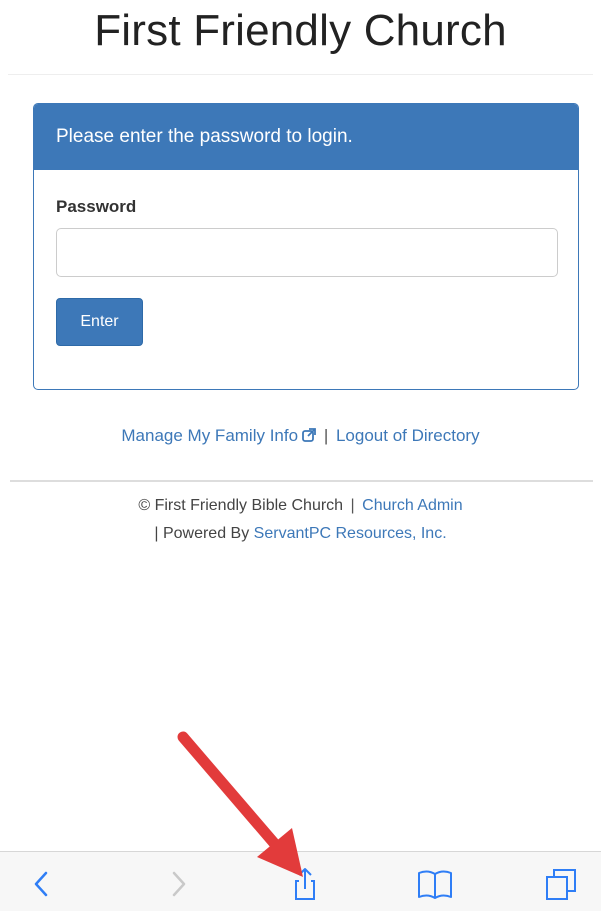 This screenshot has height=911, width=601. What do you see at coordinates (210, 435) in the screenshot?
I see `manage-family-label: Manage My Family Info` at bounding box center [210, 435].